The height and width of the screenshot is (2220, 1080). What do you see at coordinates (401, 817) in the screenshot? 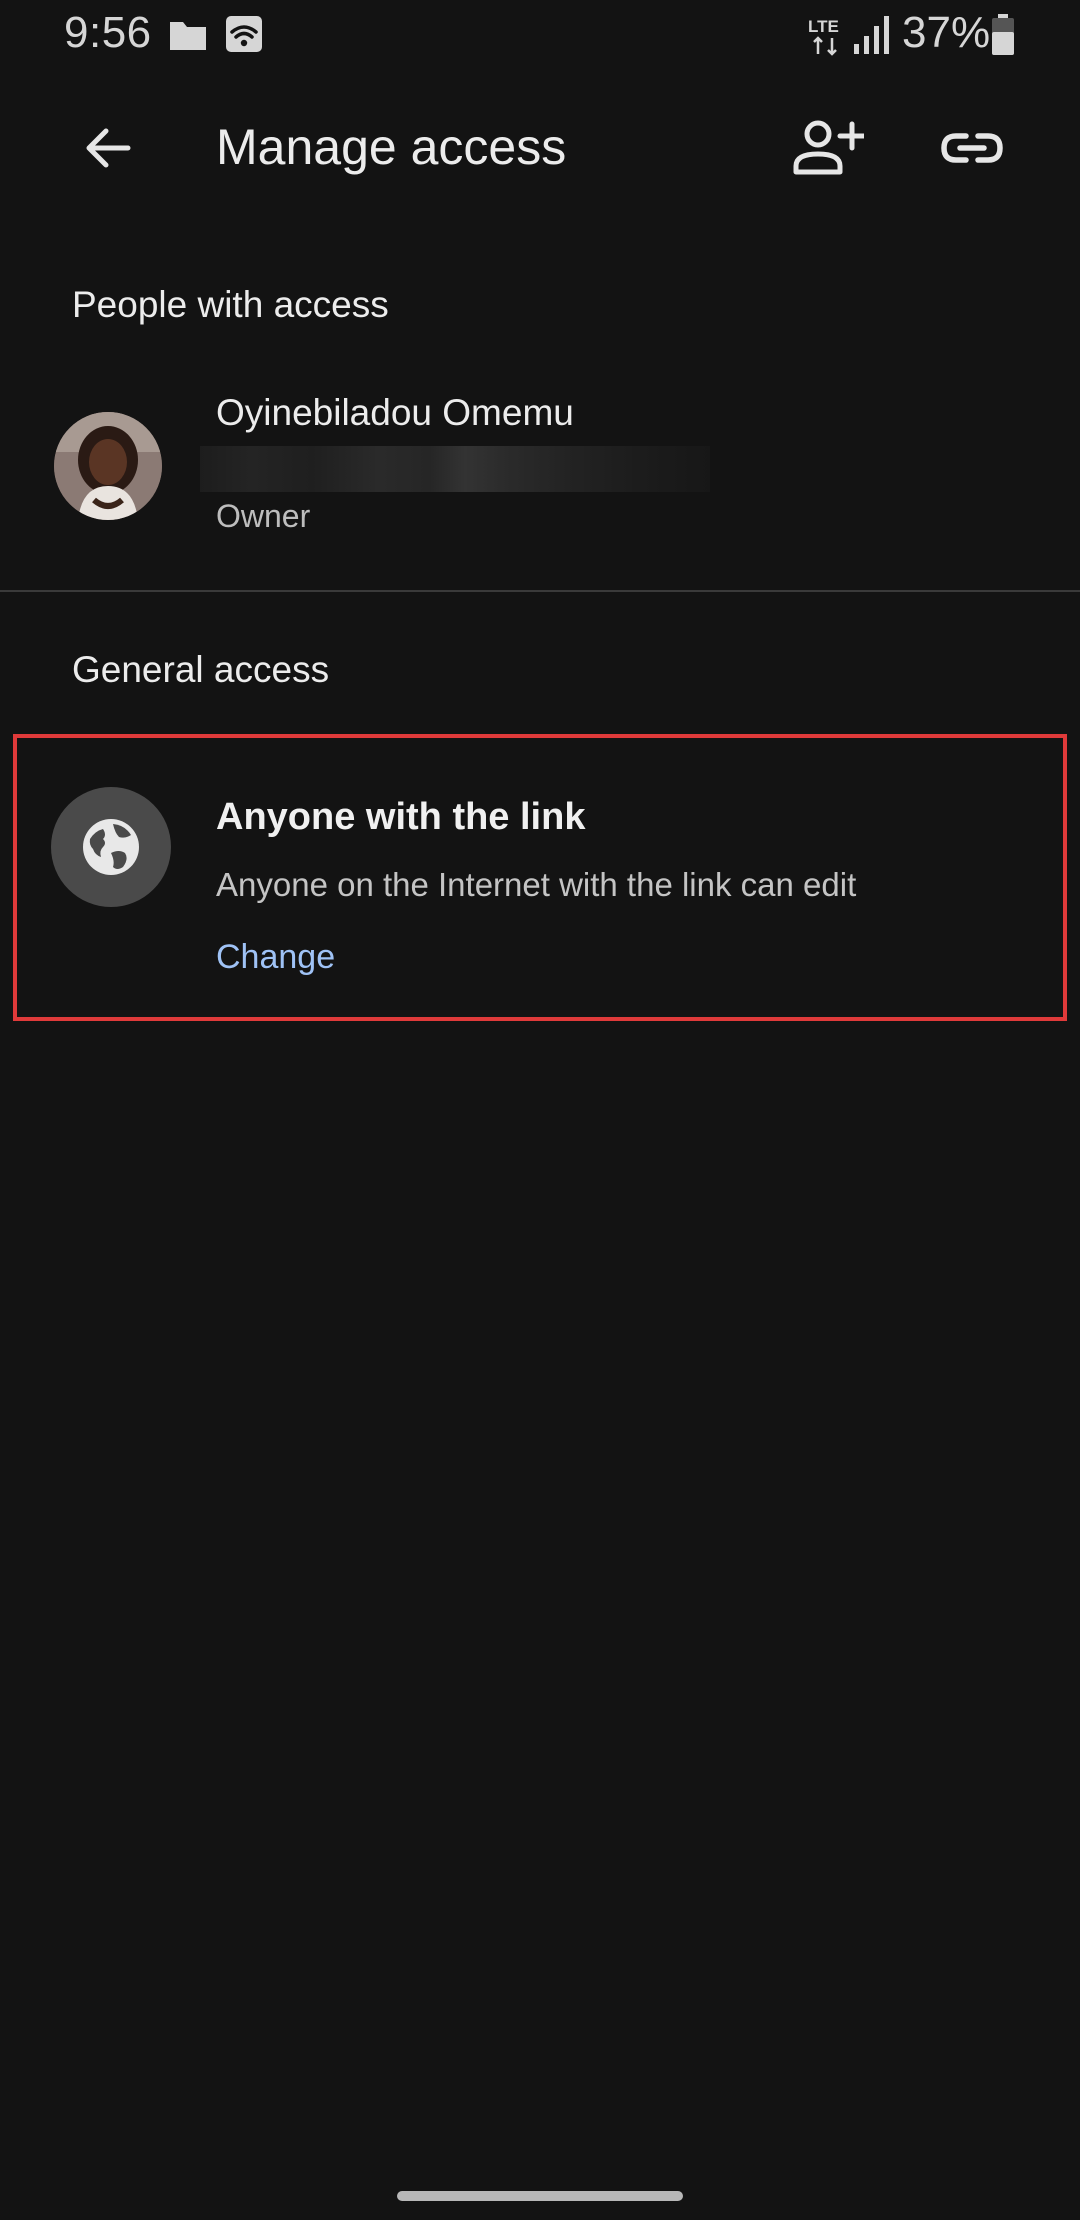
I see `access-level-title: Anyone with the link` at bounding box center [401, 817].